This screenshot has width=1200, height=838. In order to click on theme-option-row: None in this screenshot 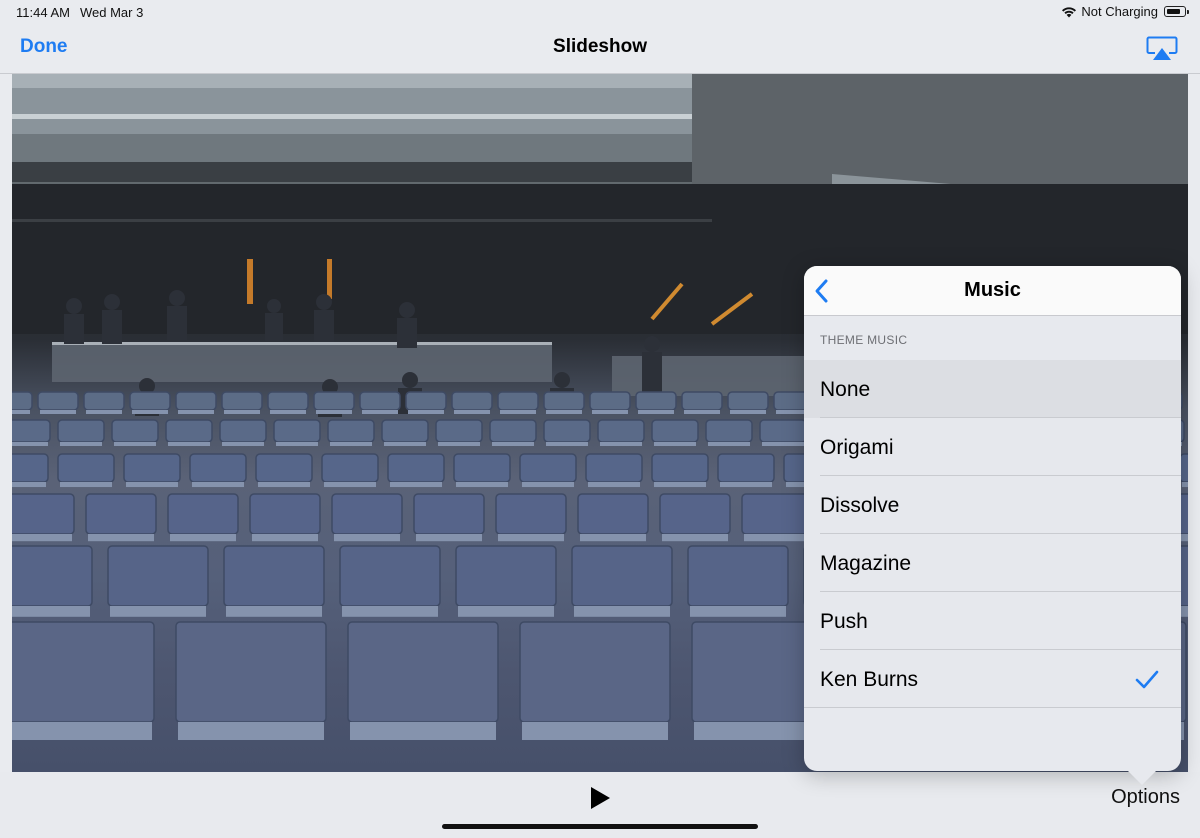, I will do `click(992, 389)`.